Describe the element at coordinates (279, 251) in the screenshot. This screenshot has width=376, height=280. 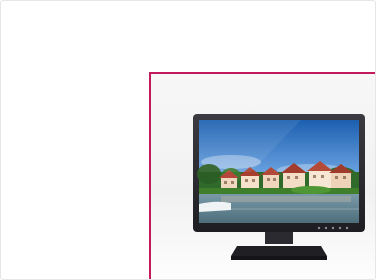
I see `monitor-stand-base` at that location.